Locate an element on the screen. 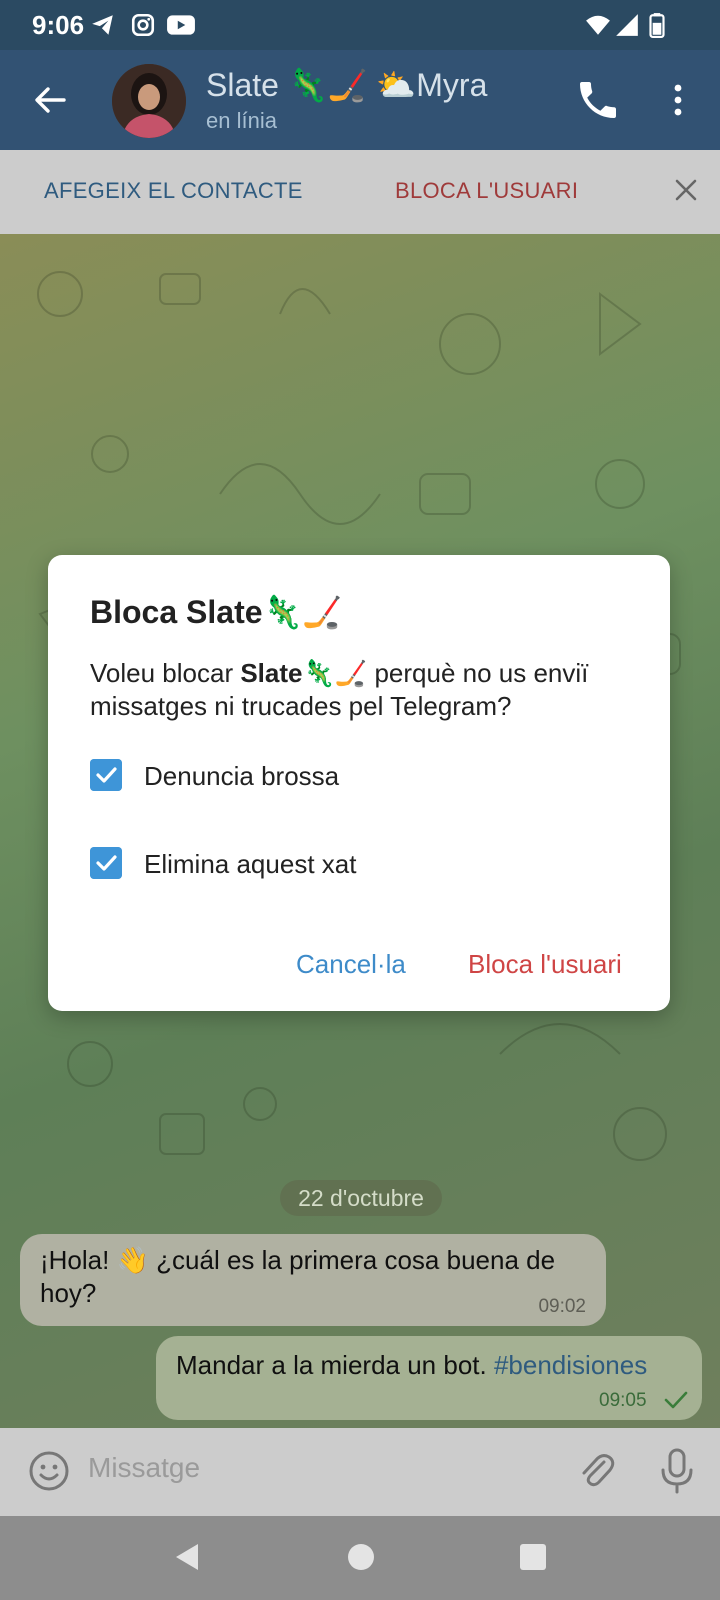 The width and height of the screenshot is (720, 1600). confirm-block-button: Bloca l'usuari is located at coordinates (545, 964).